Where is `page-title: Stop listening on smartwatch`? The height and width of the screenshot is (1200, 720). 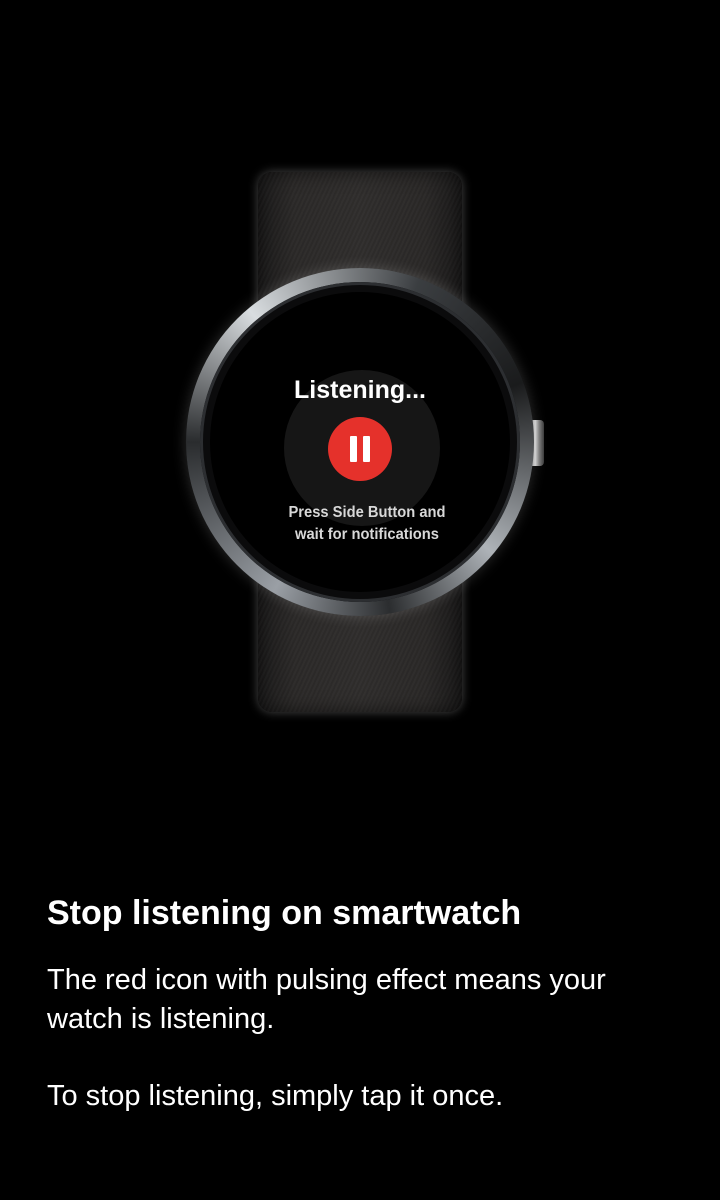 page-title: Stop listening on smartwatch is located at coordinates (284, 913).